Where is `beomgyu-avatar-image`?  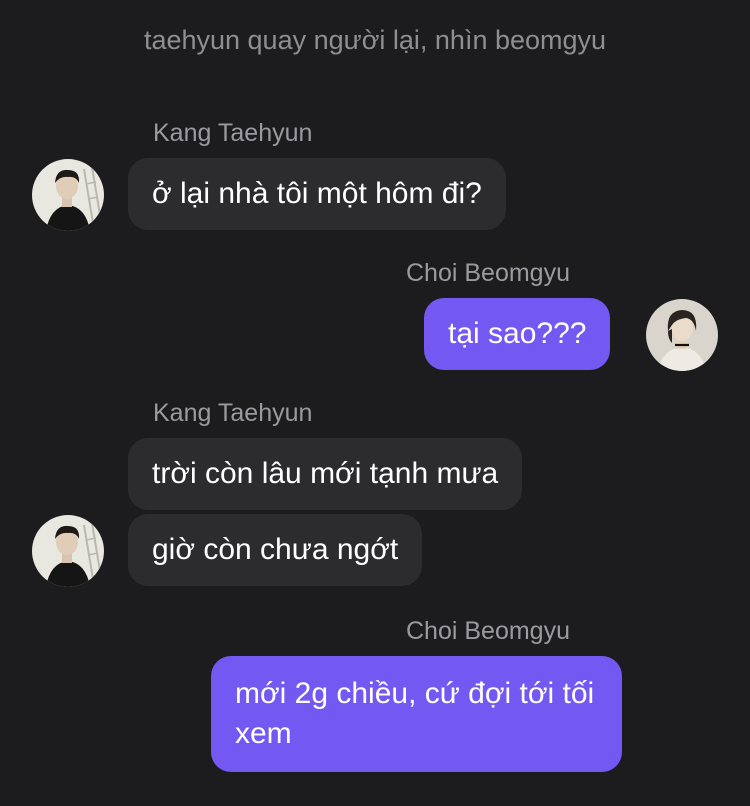 beomgyu-avatar-image is located at coordinates (682, 335).